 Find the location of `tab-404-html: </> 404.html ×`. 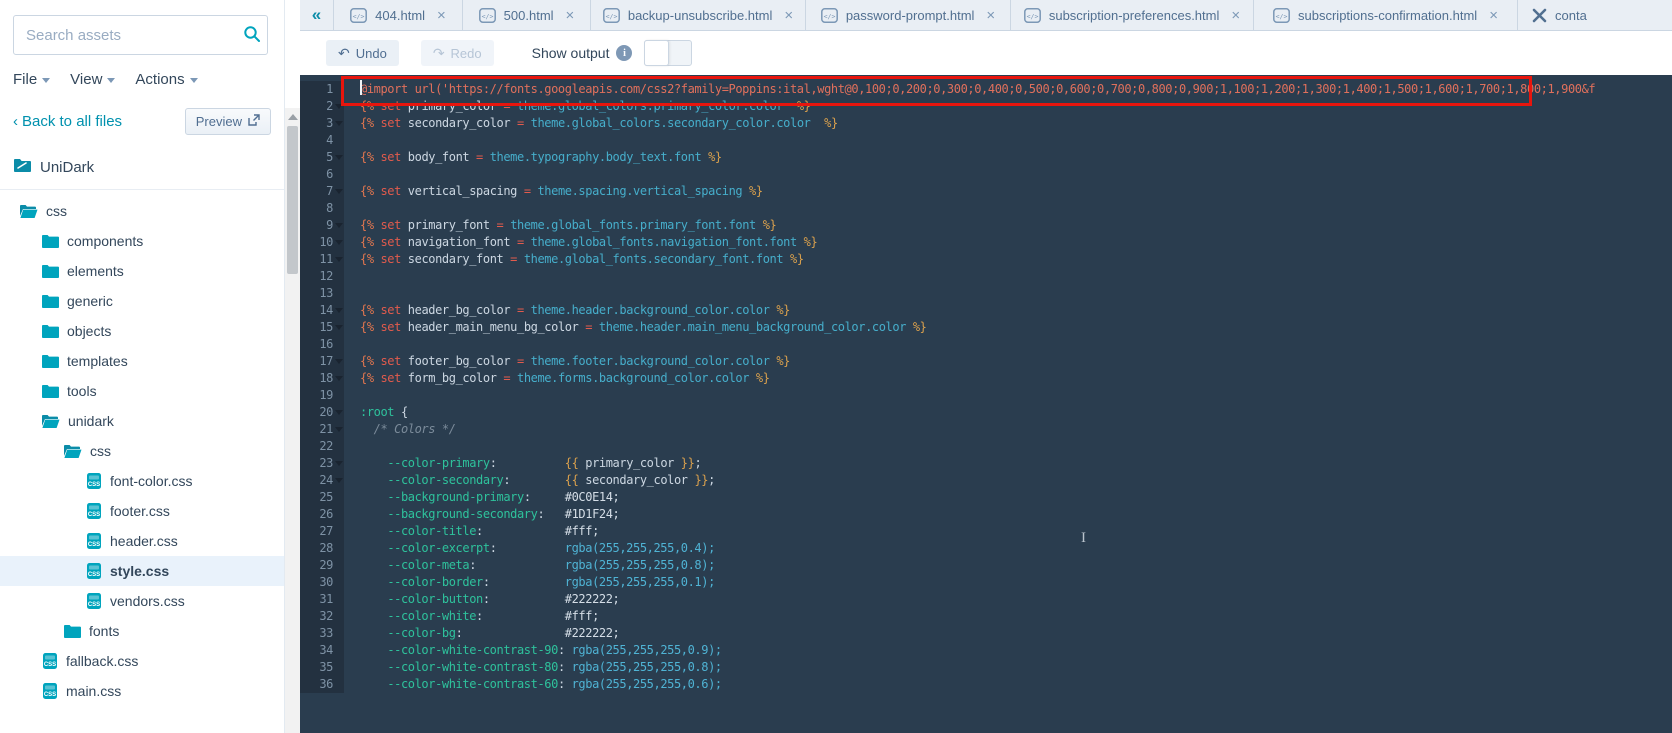

tab-404-html: </> 404.html × is located at coordinates (398, 15).